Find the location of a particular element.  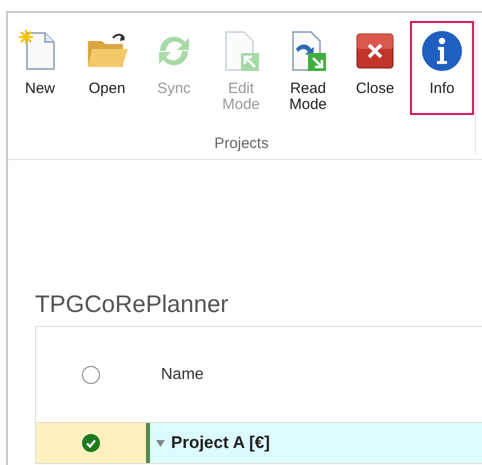

close-button: Close is located at coordinates (375, 68).